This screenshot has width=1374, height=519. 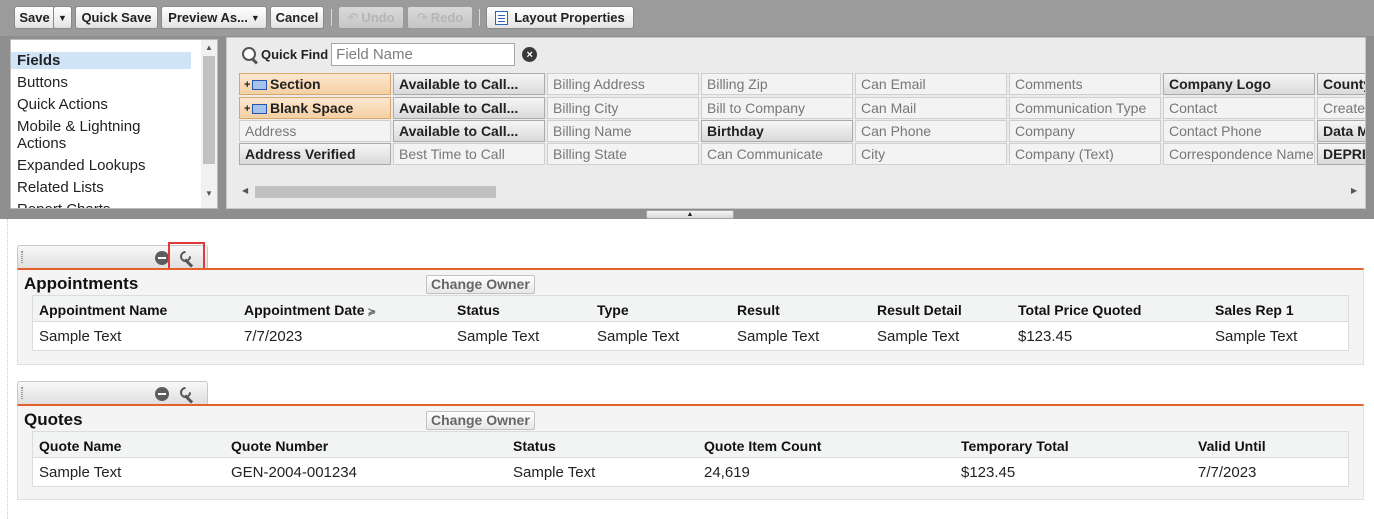 What do you see at coordinates (623, 154) in the screenshot?
I see `field-chip: Billing State` at bounding box center [623, 154].